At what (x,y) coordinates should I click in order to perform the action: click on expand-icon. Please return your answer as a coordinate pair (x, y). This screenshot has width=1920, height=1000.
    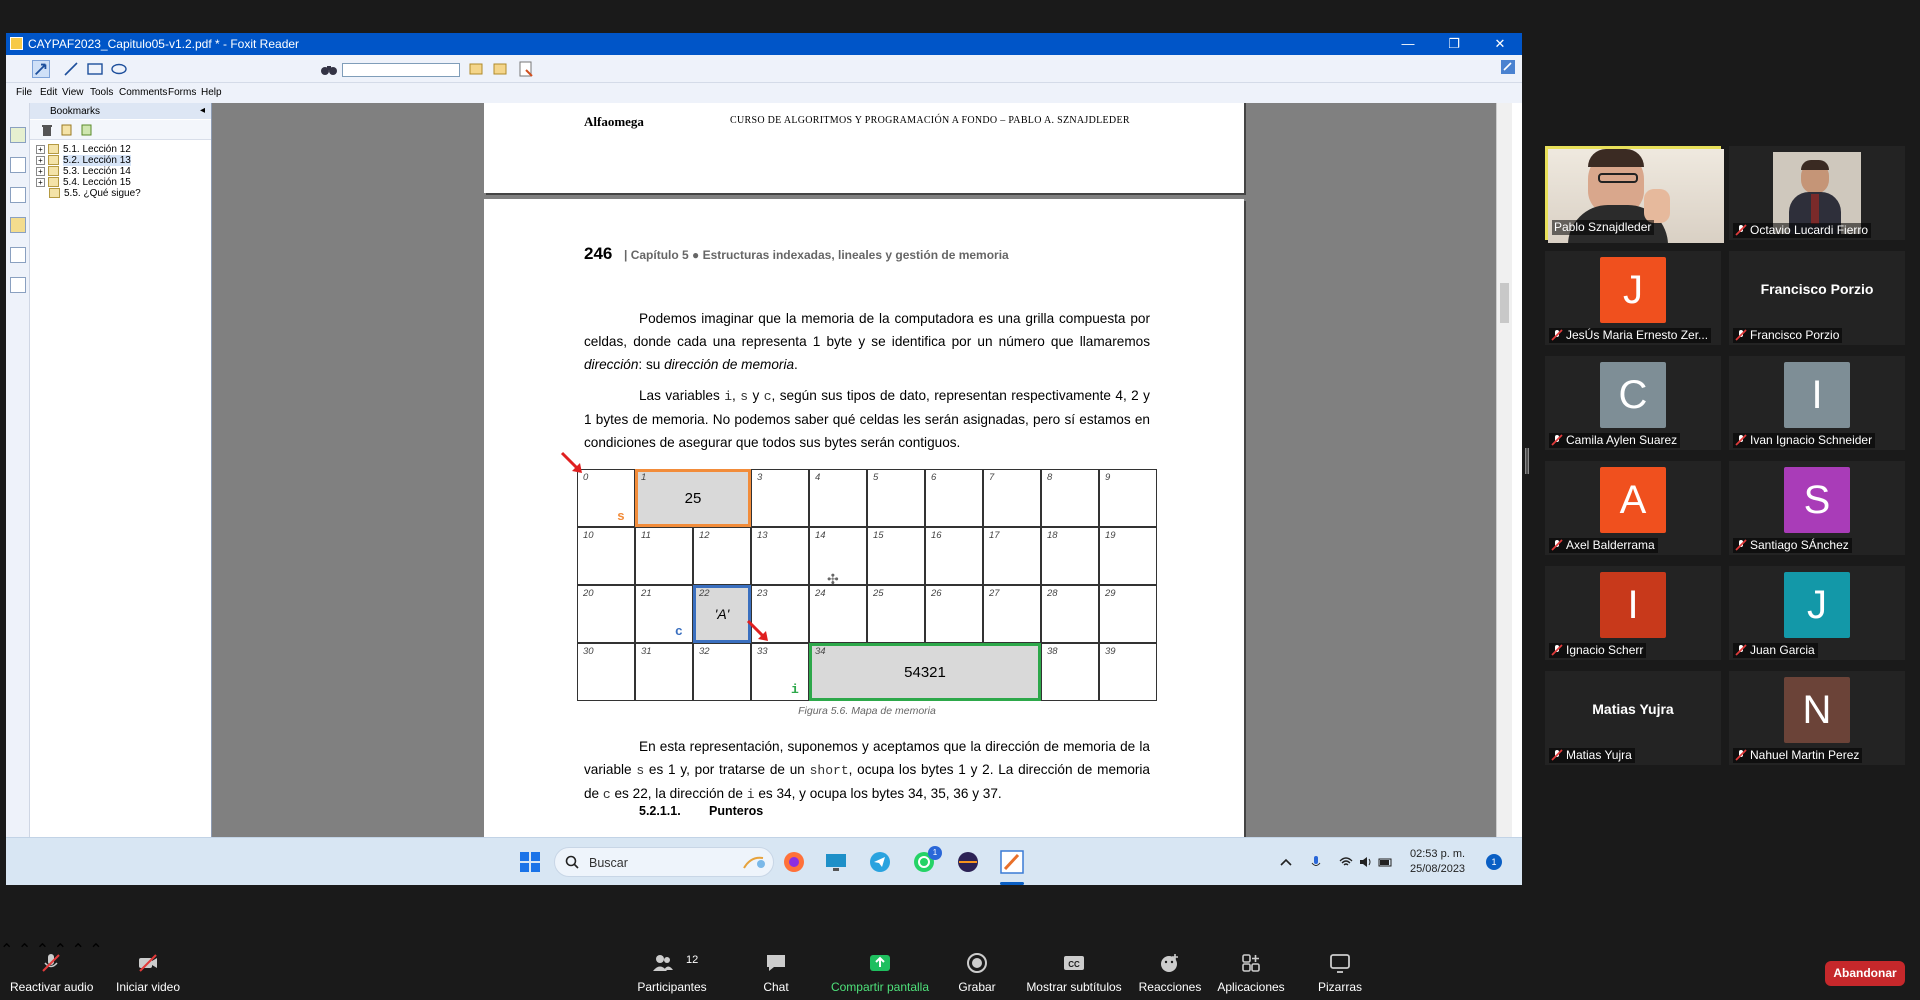
    Looking at the image, I should click on (1508, 67).